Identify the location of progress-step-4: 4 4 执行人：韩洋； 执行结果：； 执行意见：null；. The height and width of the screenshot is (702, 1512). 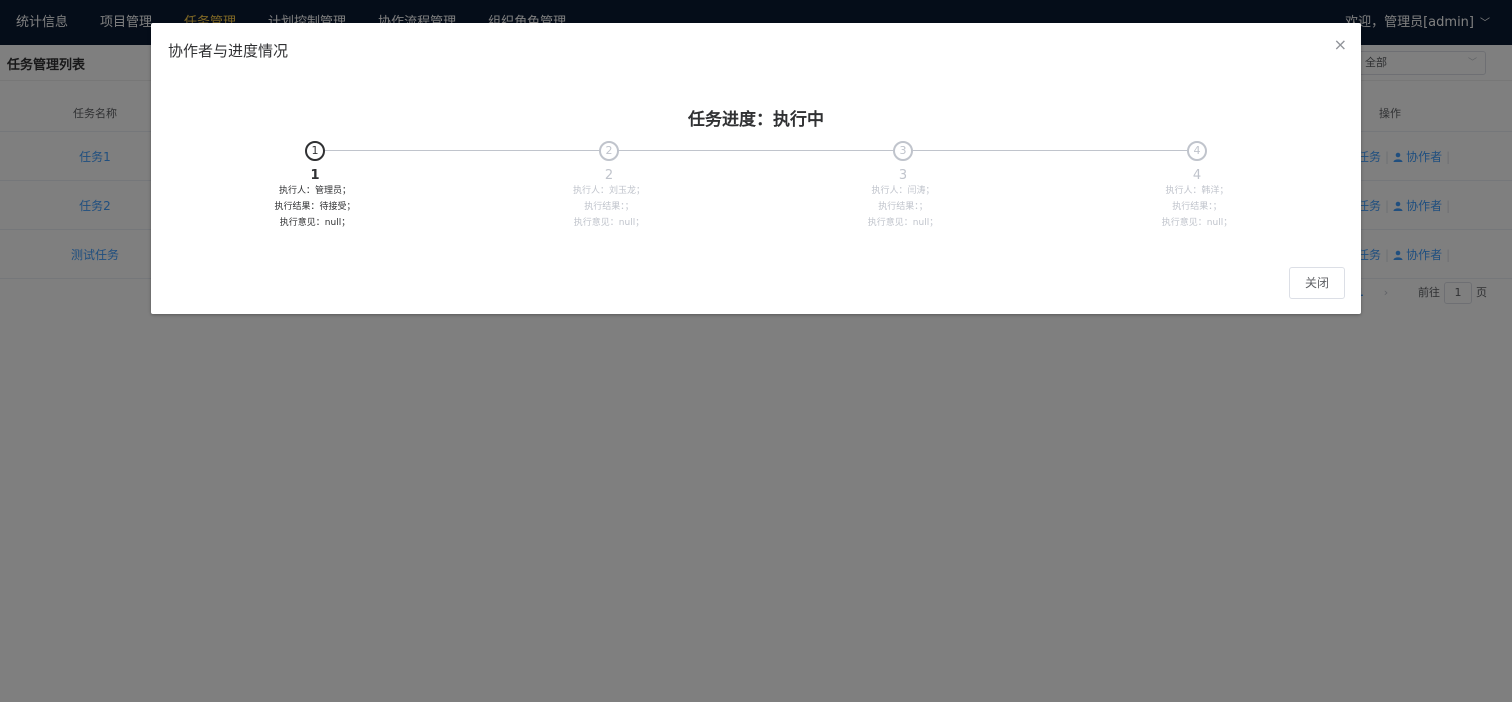
(1197, 186).